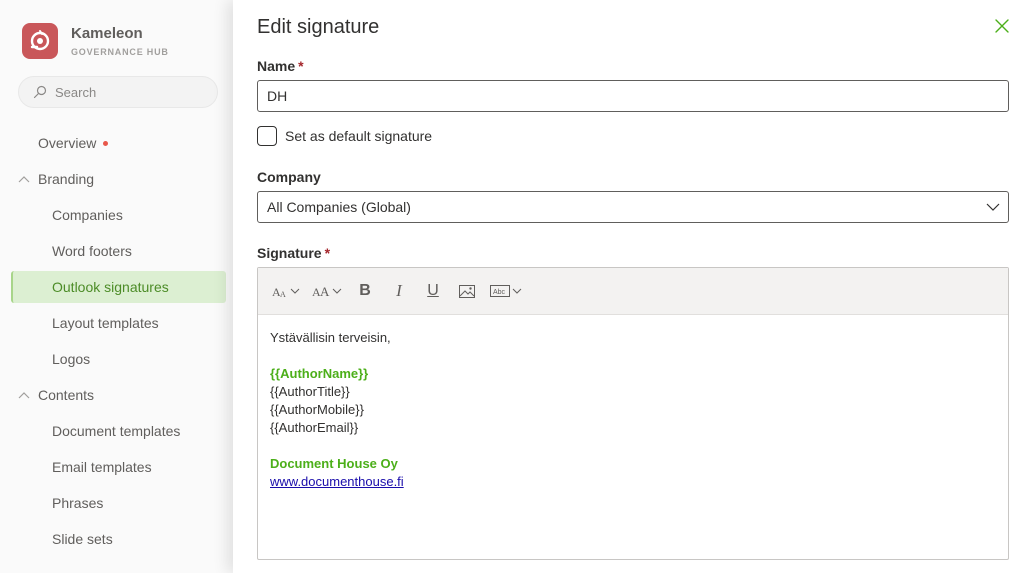  I want to click on nav-item-slide-sets: Slide sets, so click(116, 539).